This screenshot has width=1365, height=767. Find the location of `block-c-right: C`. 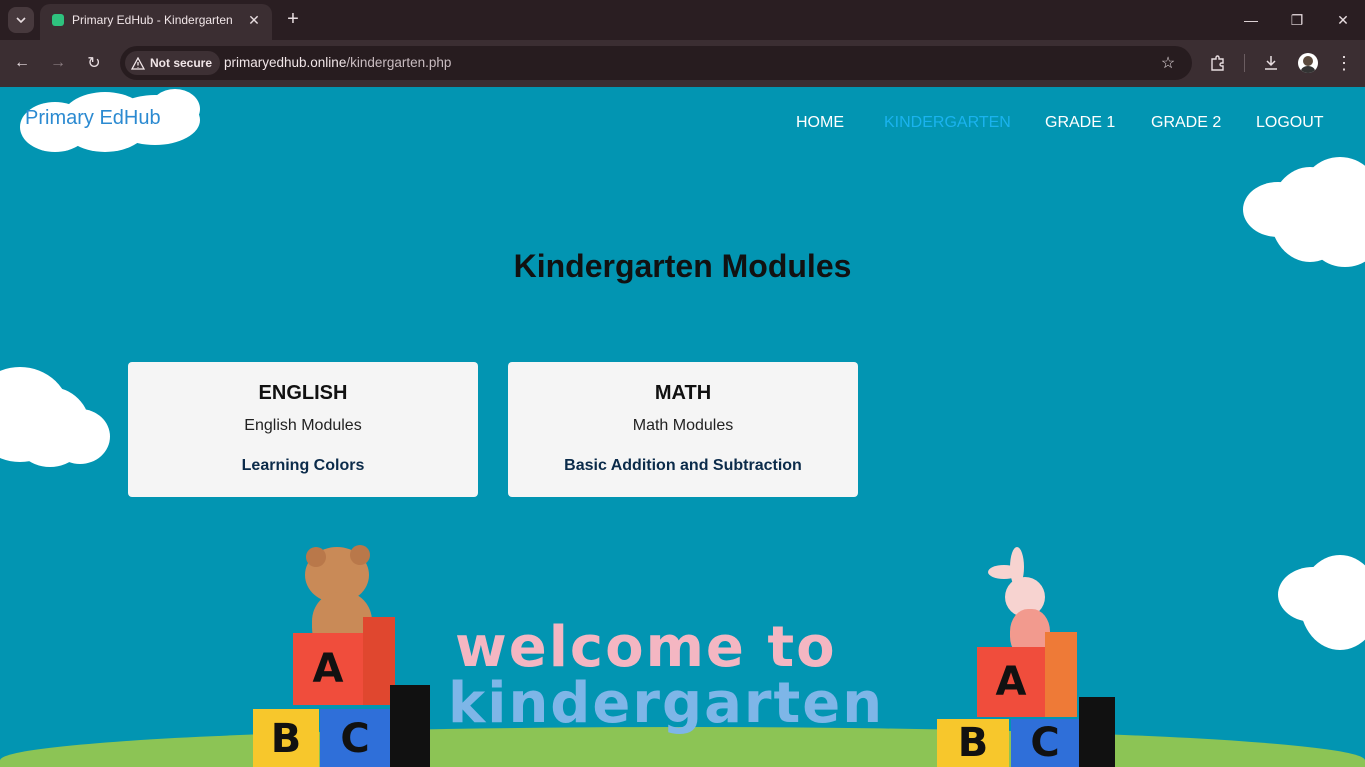

block-c-right: C is located at coordinates (1045, 743).